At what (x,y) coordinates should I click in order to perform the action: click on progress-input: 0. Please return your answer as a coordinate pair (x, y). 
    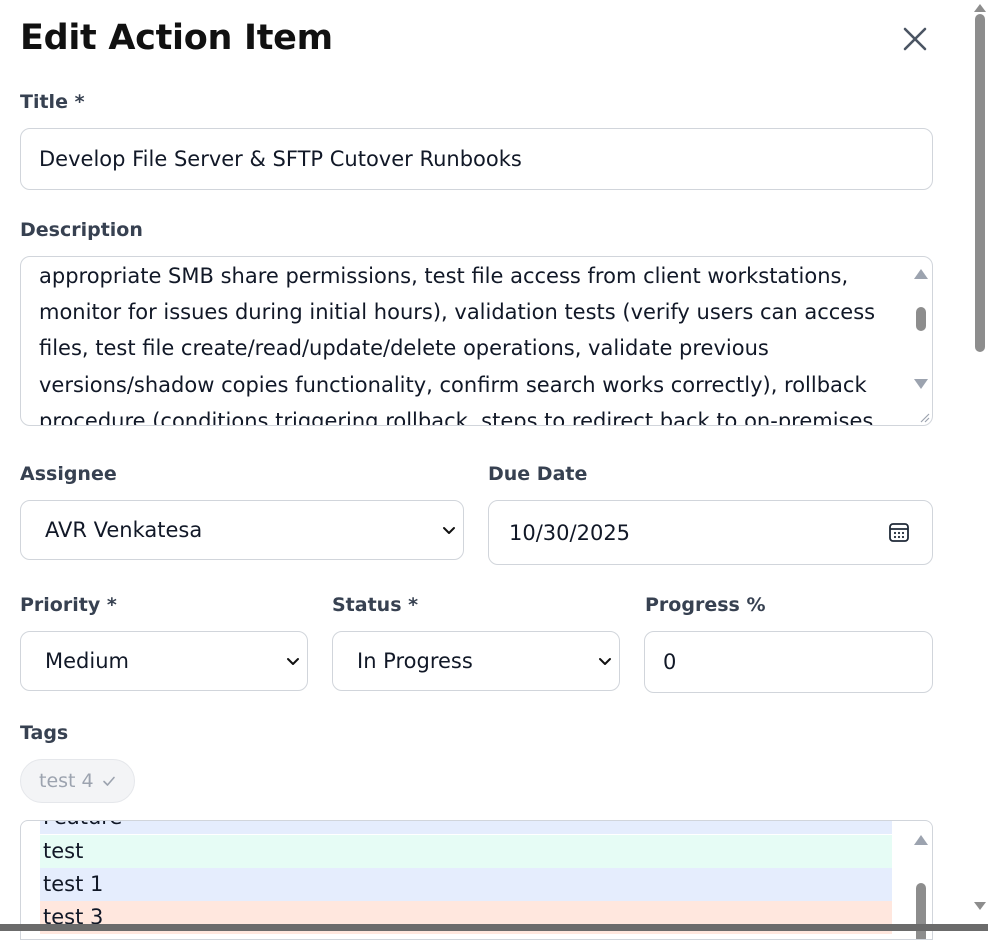
    Looking at the image, I should click on (788, 662).